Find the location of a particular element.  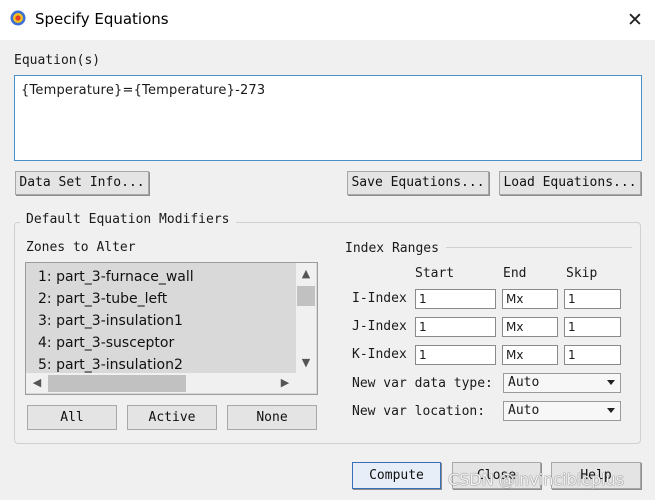

i-index-start-field: 1 is located at coordinates (455, 299).